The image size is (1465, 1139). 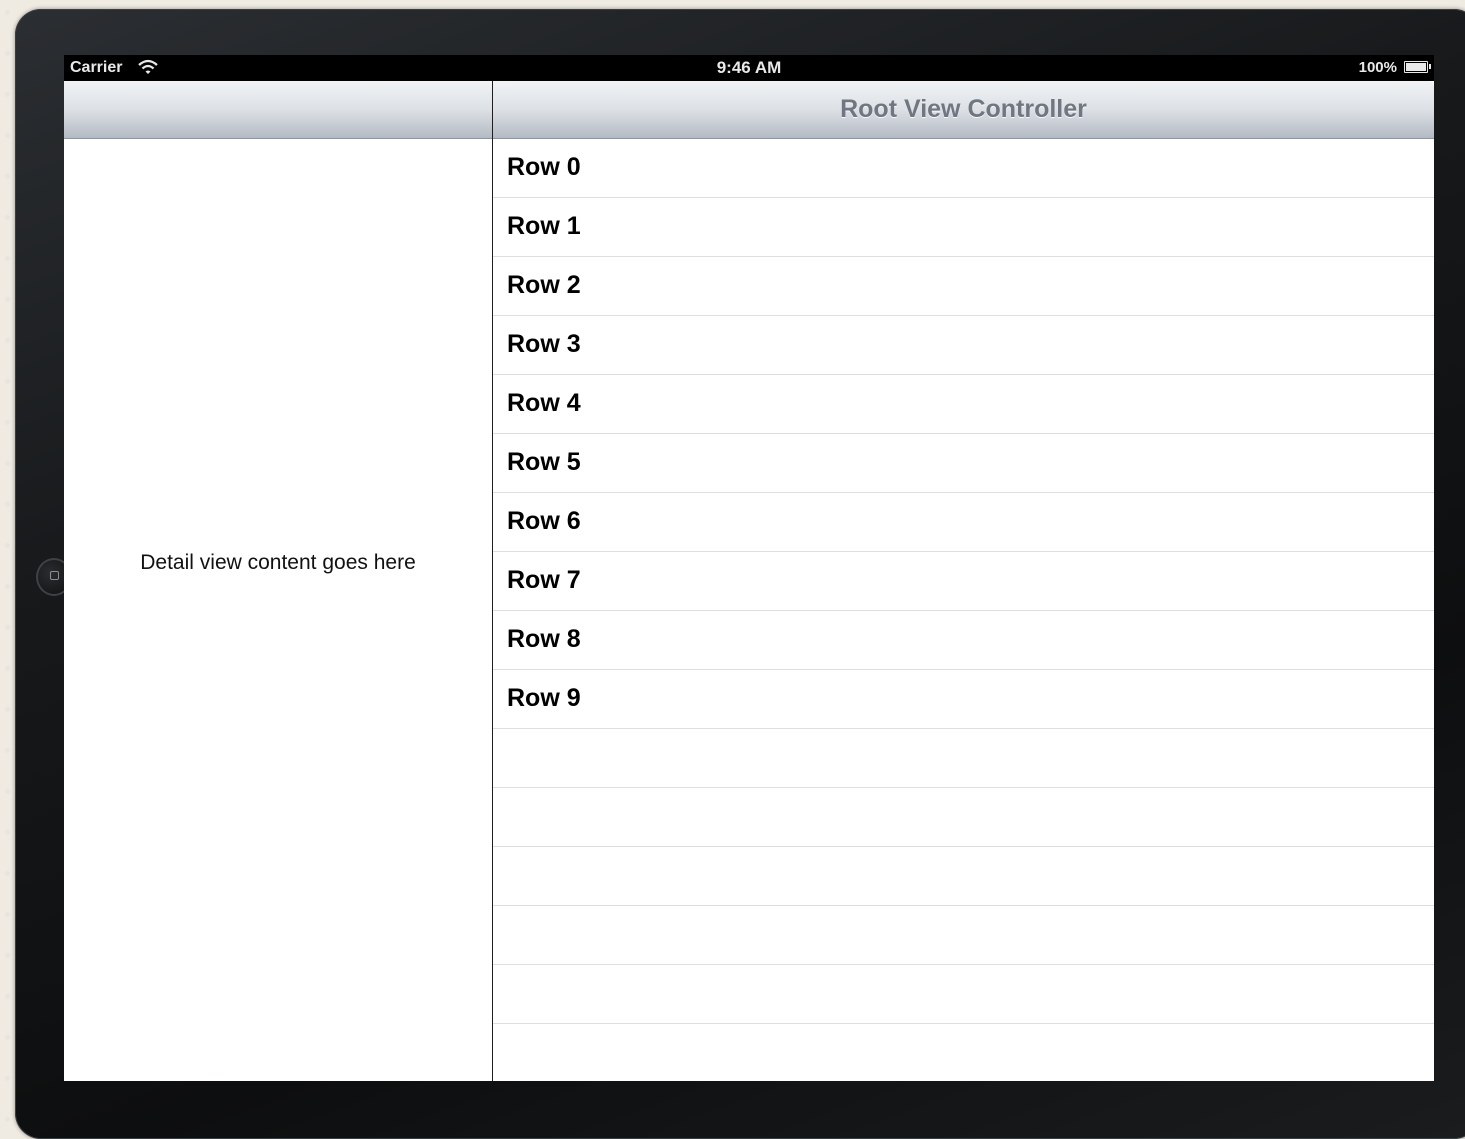 I want to click on detail-navbar, so click(x=278, y=110).